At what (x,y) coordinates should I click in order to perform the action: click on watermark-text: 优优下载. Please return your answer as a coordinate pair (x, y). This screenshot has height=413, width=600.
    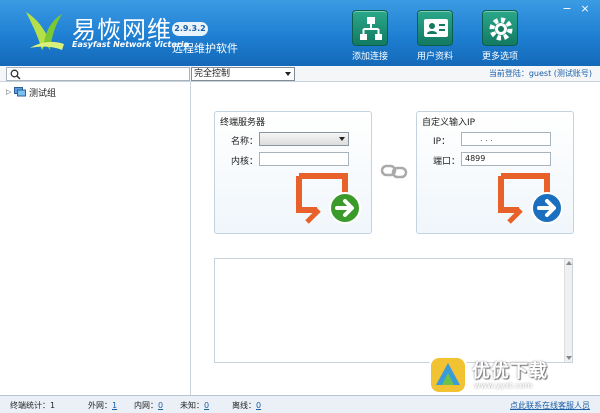
    Looking at the image, I should click on (510, 371).